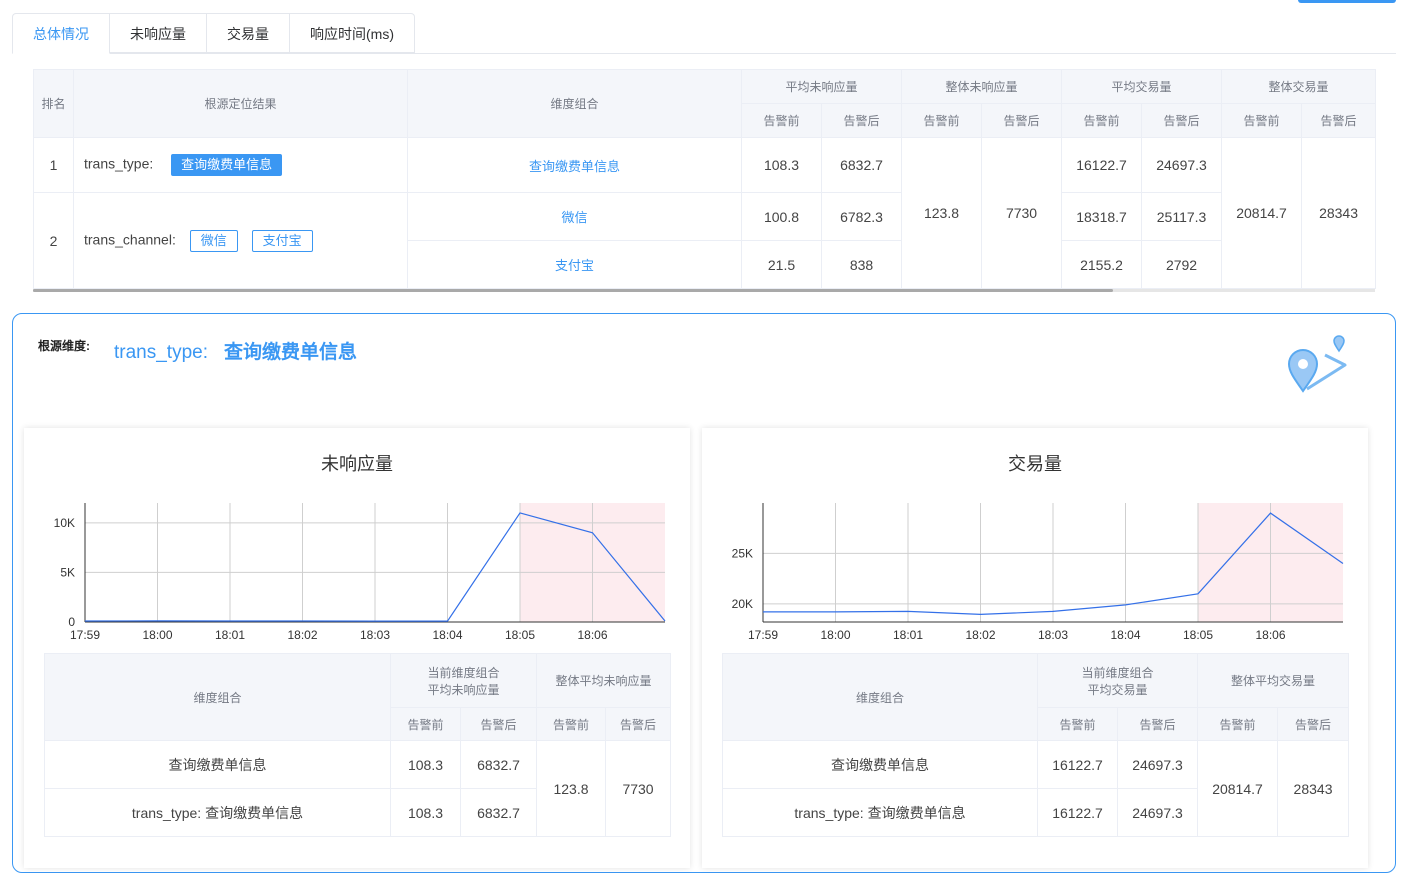  What do you see at coordinates (64, 346) in the screenshot?
I see `root-dimension-label: 根源维度:` at bounding box center [64, 346].